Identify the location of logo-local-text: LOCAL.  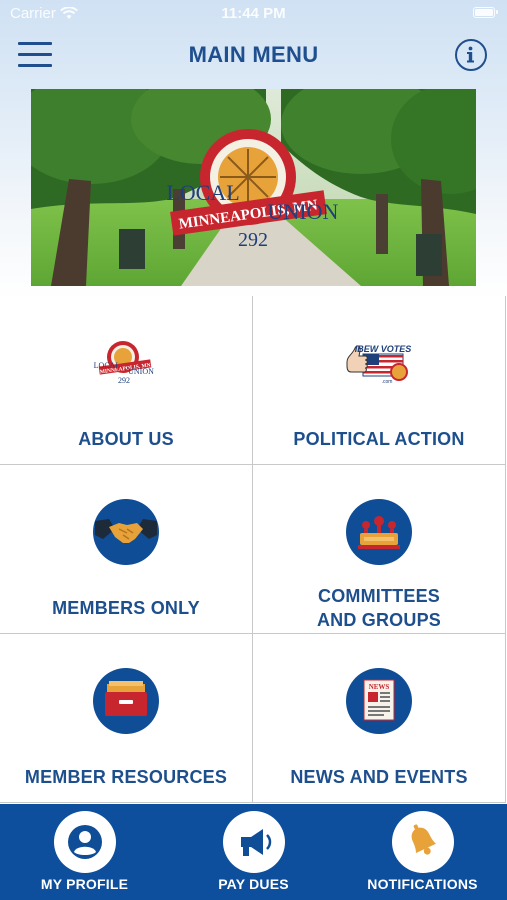
(107, 365).